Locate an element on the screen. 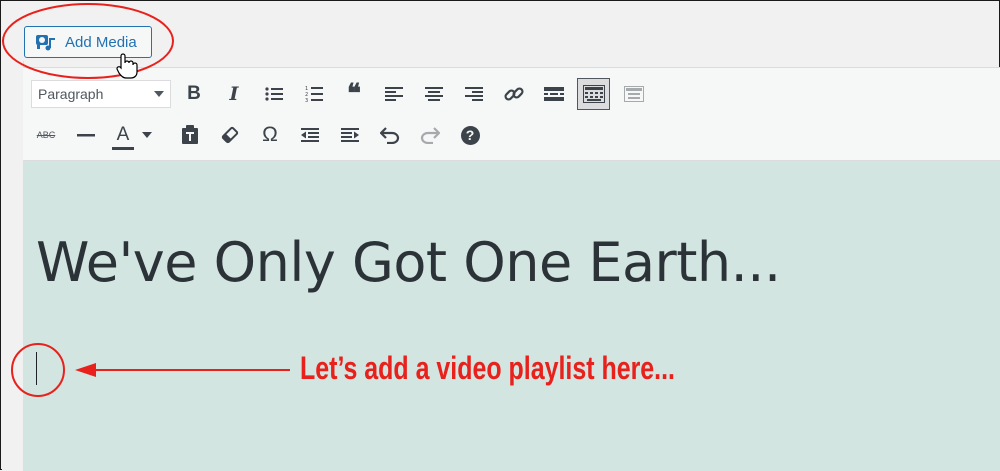 The height and width of the screenshot is (471, 1000). increase-indent-button is located at coordinates (350, 135).